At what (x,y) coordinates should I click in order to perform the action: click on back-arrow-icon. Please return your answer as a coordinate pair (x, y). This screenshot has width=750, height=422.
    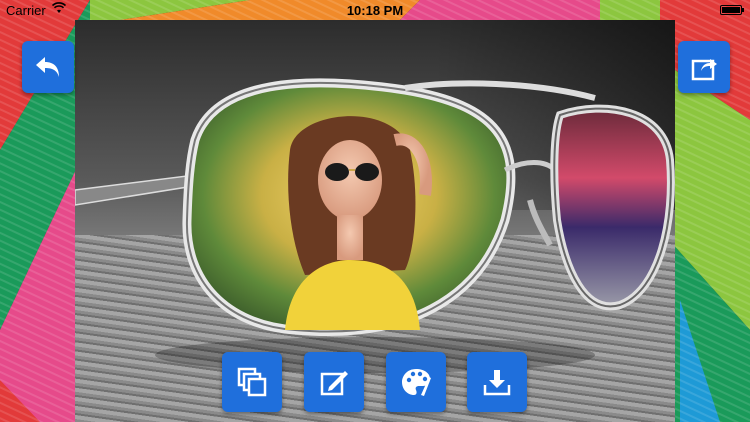
    Looking at the image, I should click on (48, 67).